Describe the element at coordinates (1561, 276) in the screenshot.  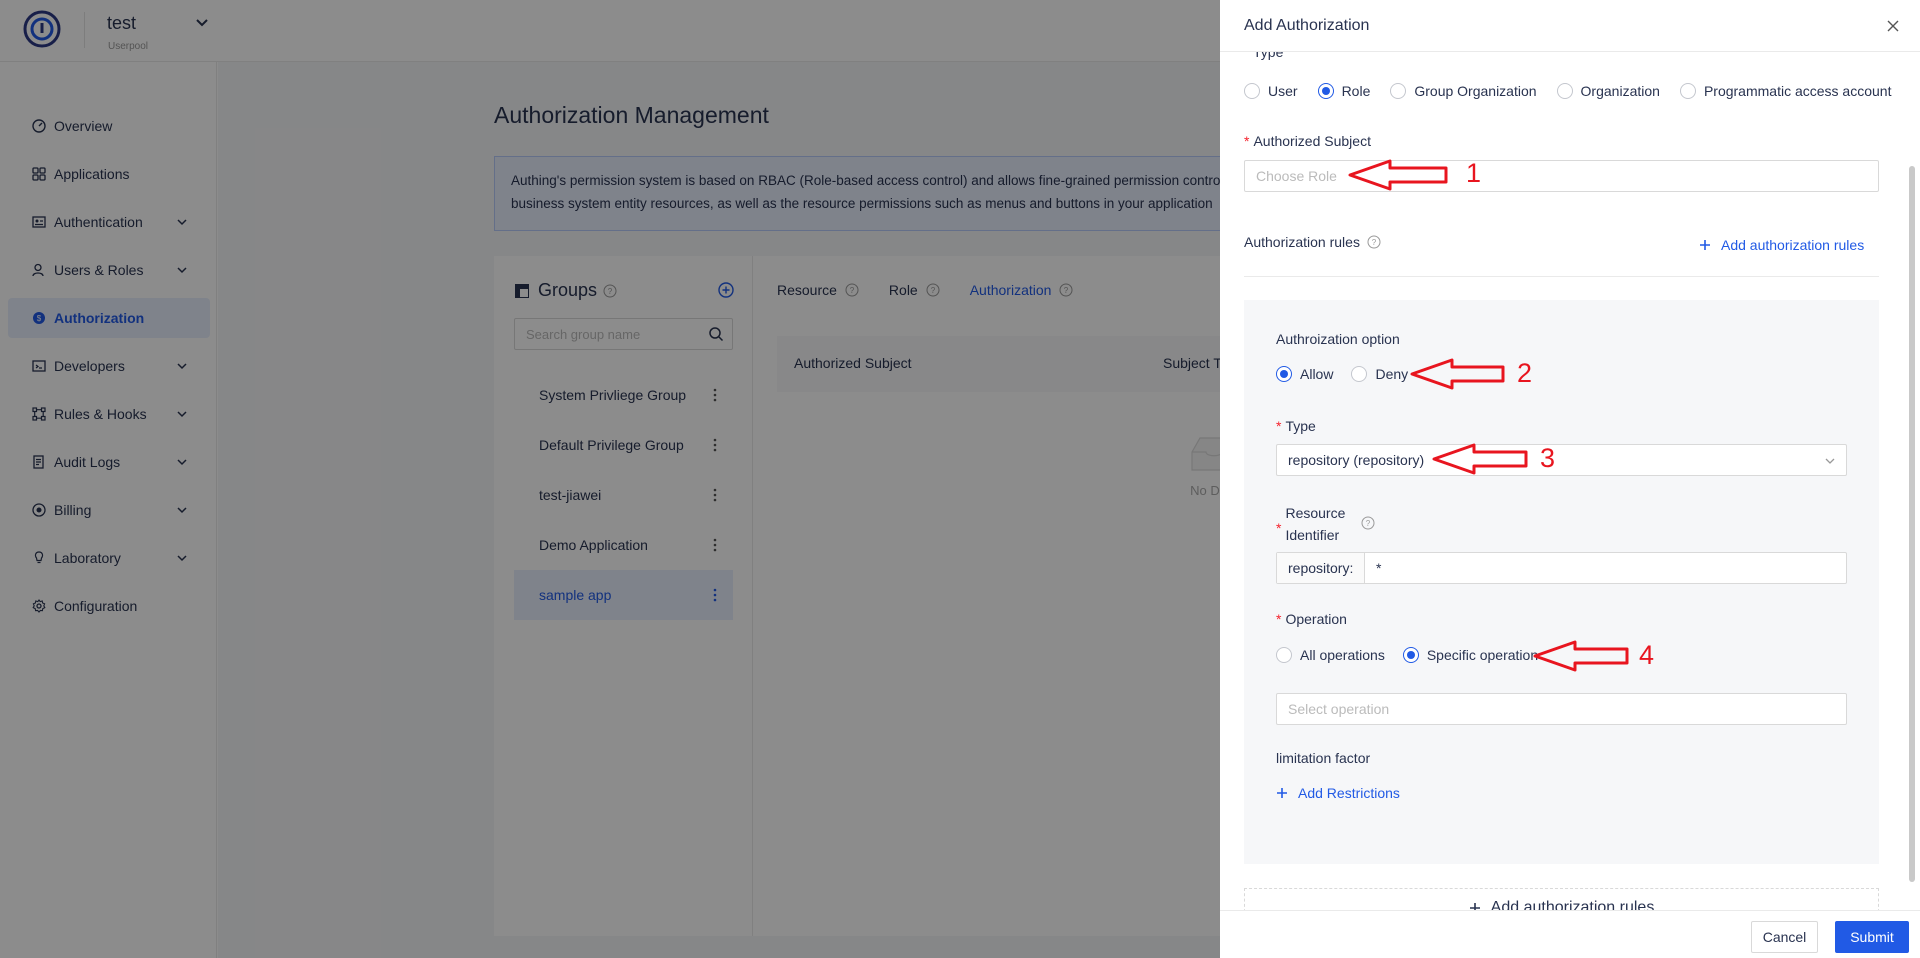
I see `section-divider` at that location.